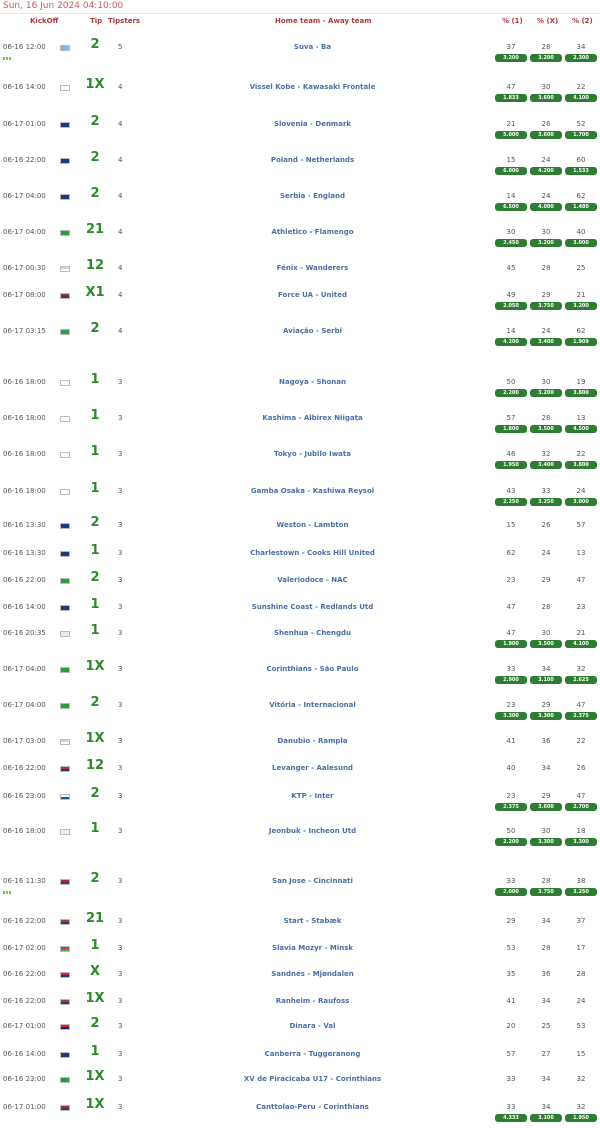 The height and width of the screenshot is (1128, 600). I want to click on odds-home-badge: 1.800, so click(511, 429).